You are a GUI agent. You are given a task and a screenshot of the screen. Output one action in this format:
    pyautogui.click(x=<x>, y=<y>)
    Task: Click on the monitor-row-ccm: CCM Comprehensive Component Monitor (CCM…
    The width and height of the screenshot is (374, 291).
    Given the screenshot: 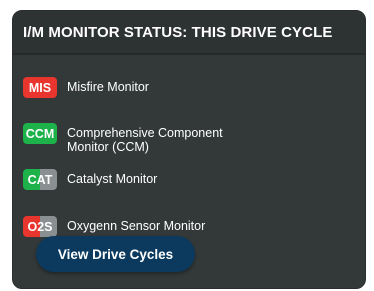 What is the action you would take?
    pyautogui.click(x=145, y=138)
    